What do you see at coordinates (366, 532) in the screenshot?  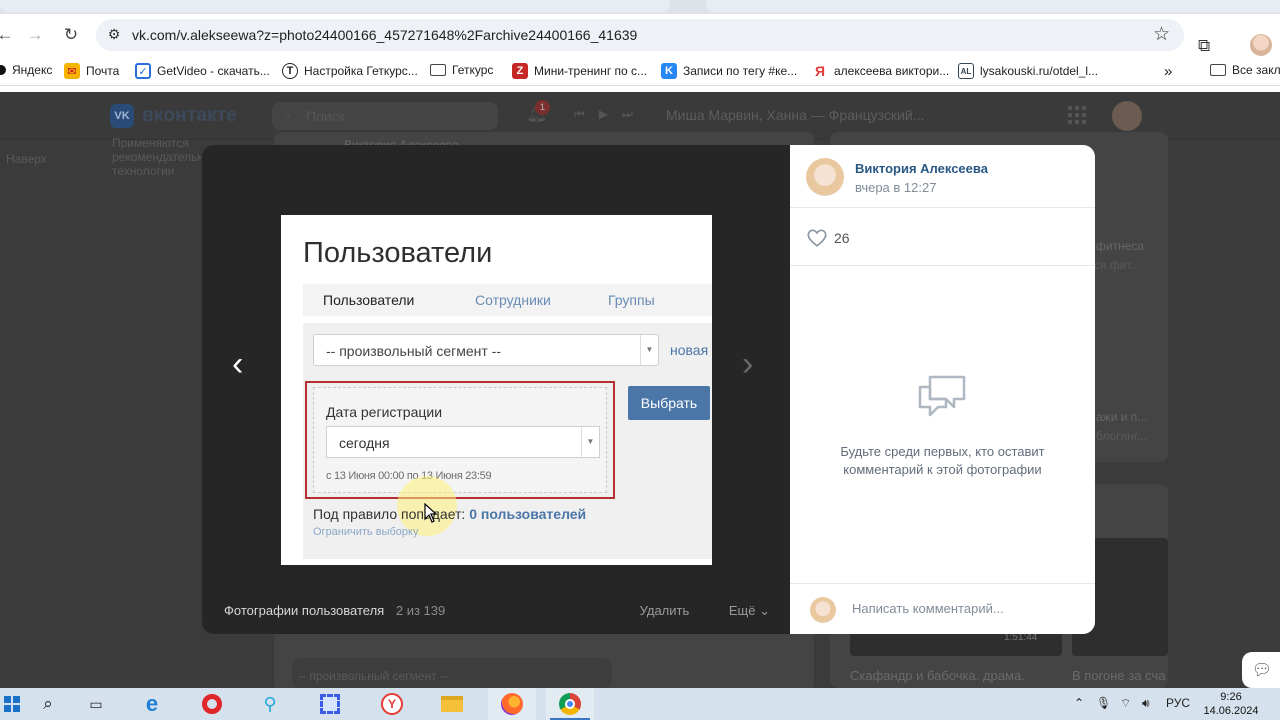 I see `limit-selection-link: Ограничить выборку` at bounding box center [366, 532].